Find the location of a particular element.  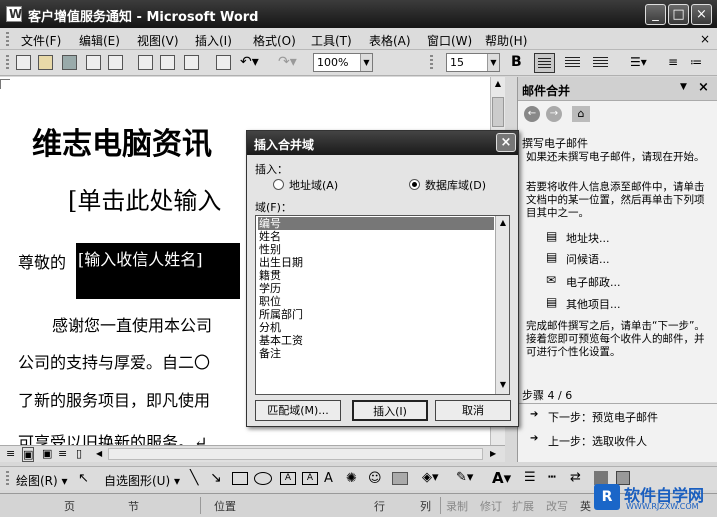

status-record: 录制 is located at coordinates (457, 506).